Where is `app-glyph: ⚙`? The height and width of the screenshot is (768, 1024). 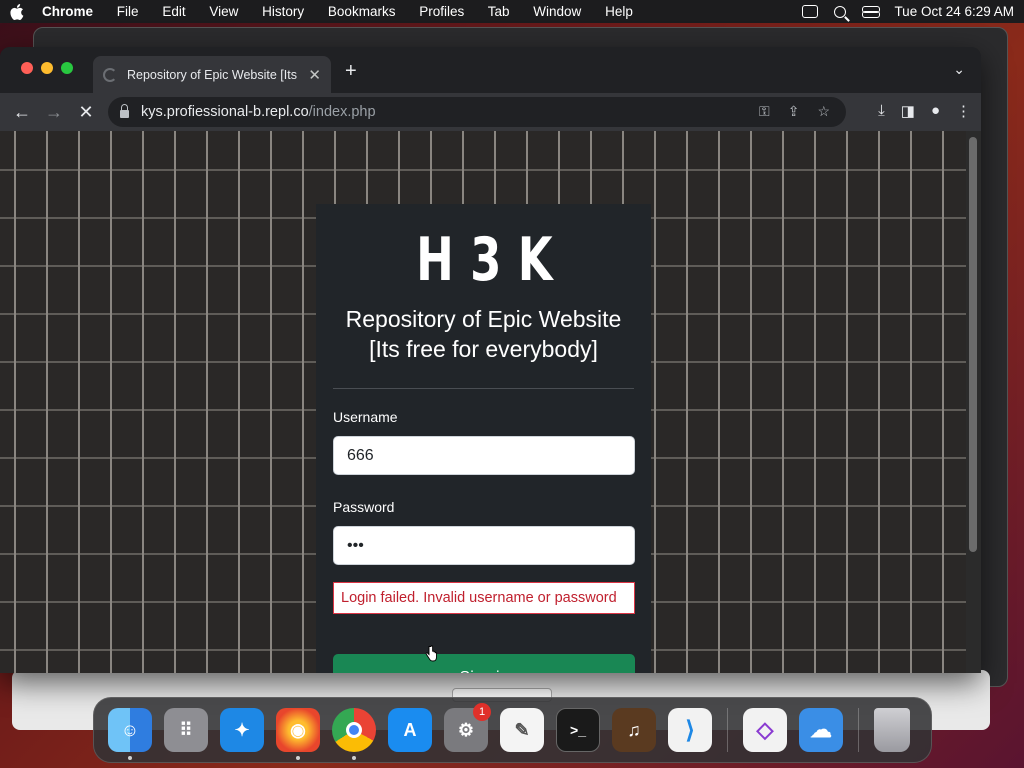 app-glyph: ⚙ is located at coordinates (466, 729).